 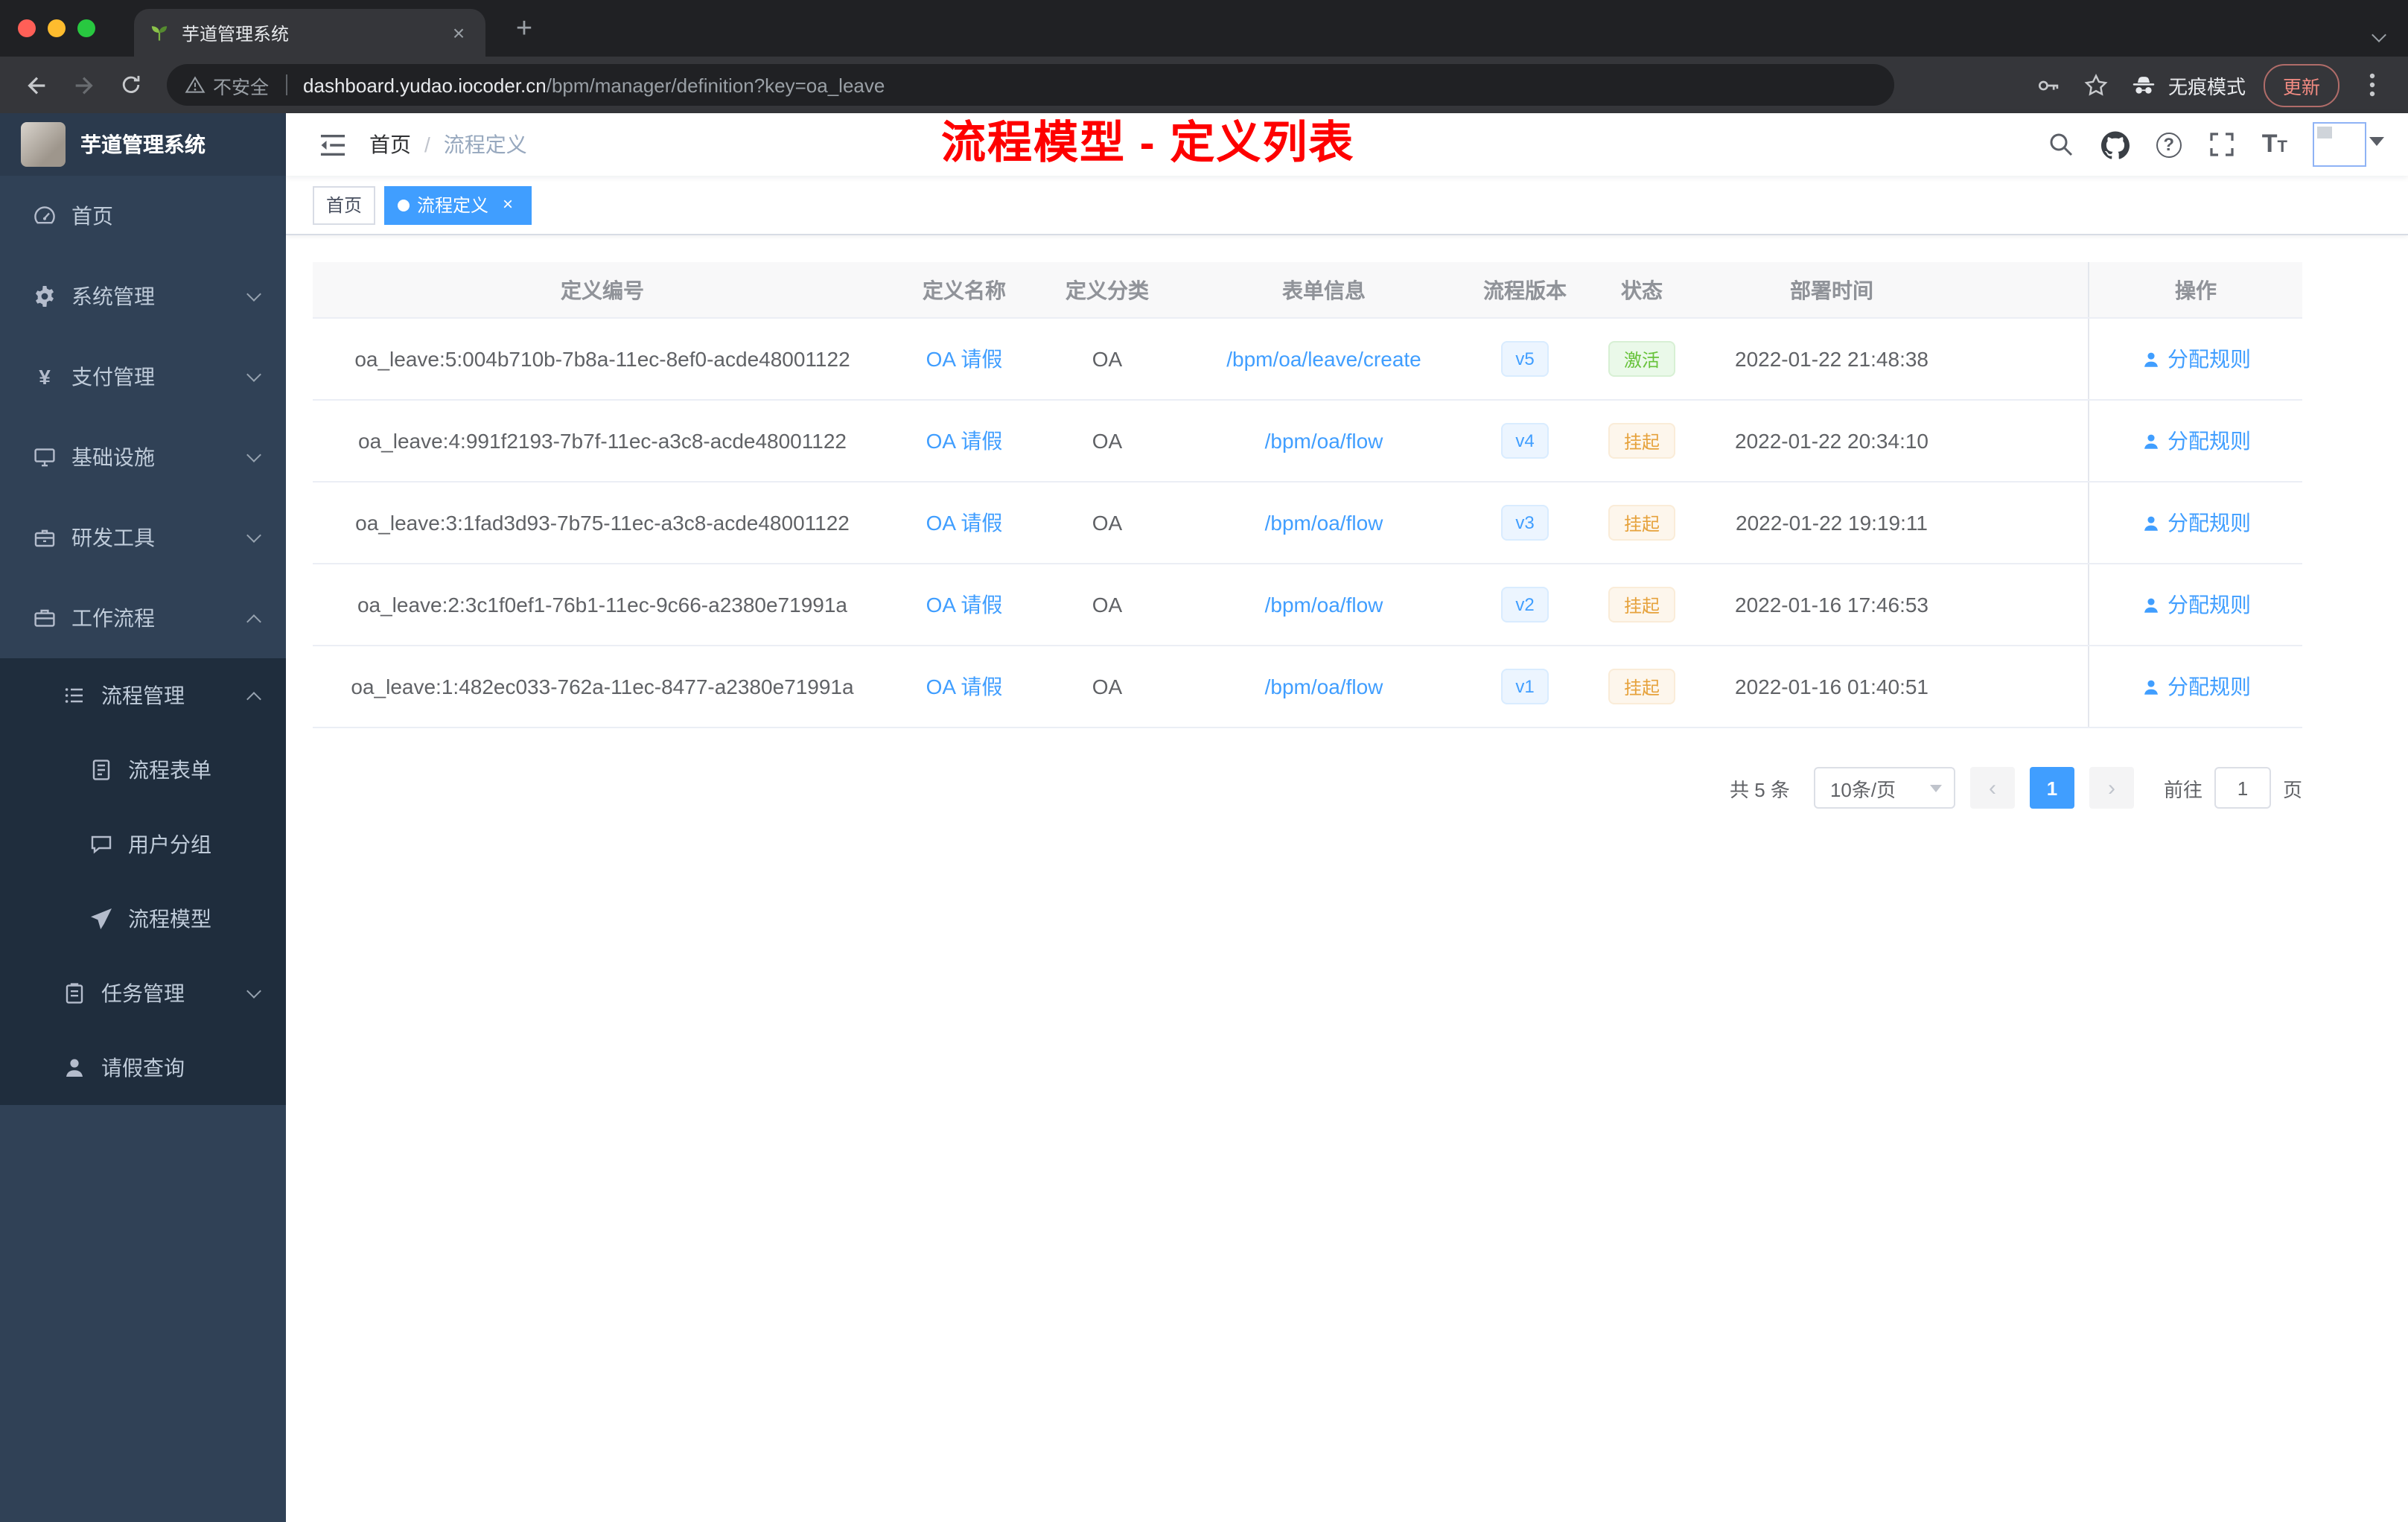 What do you see at coordinates (425, 85) in the screenshot?
I see `url-domain: dashboard.yudao.iocoder.cn` at bounding box center [425, 85].